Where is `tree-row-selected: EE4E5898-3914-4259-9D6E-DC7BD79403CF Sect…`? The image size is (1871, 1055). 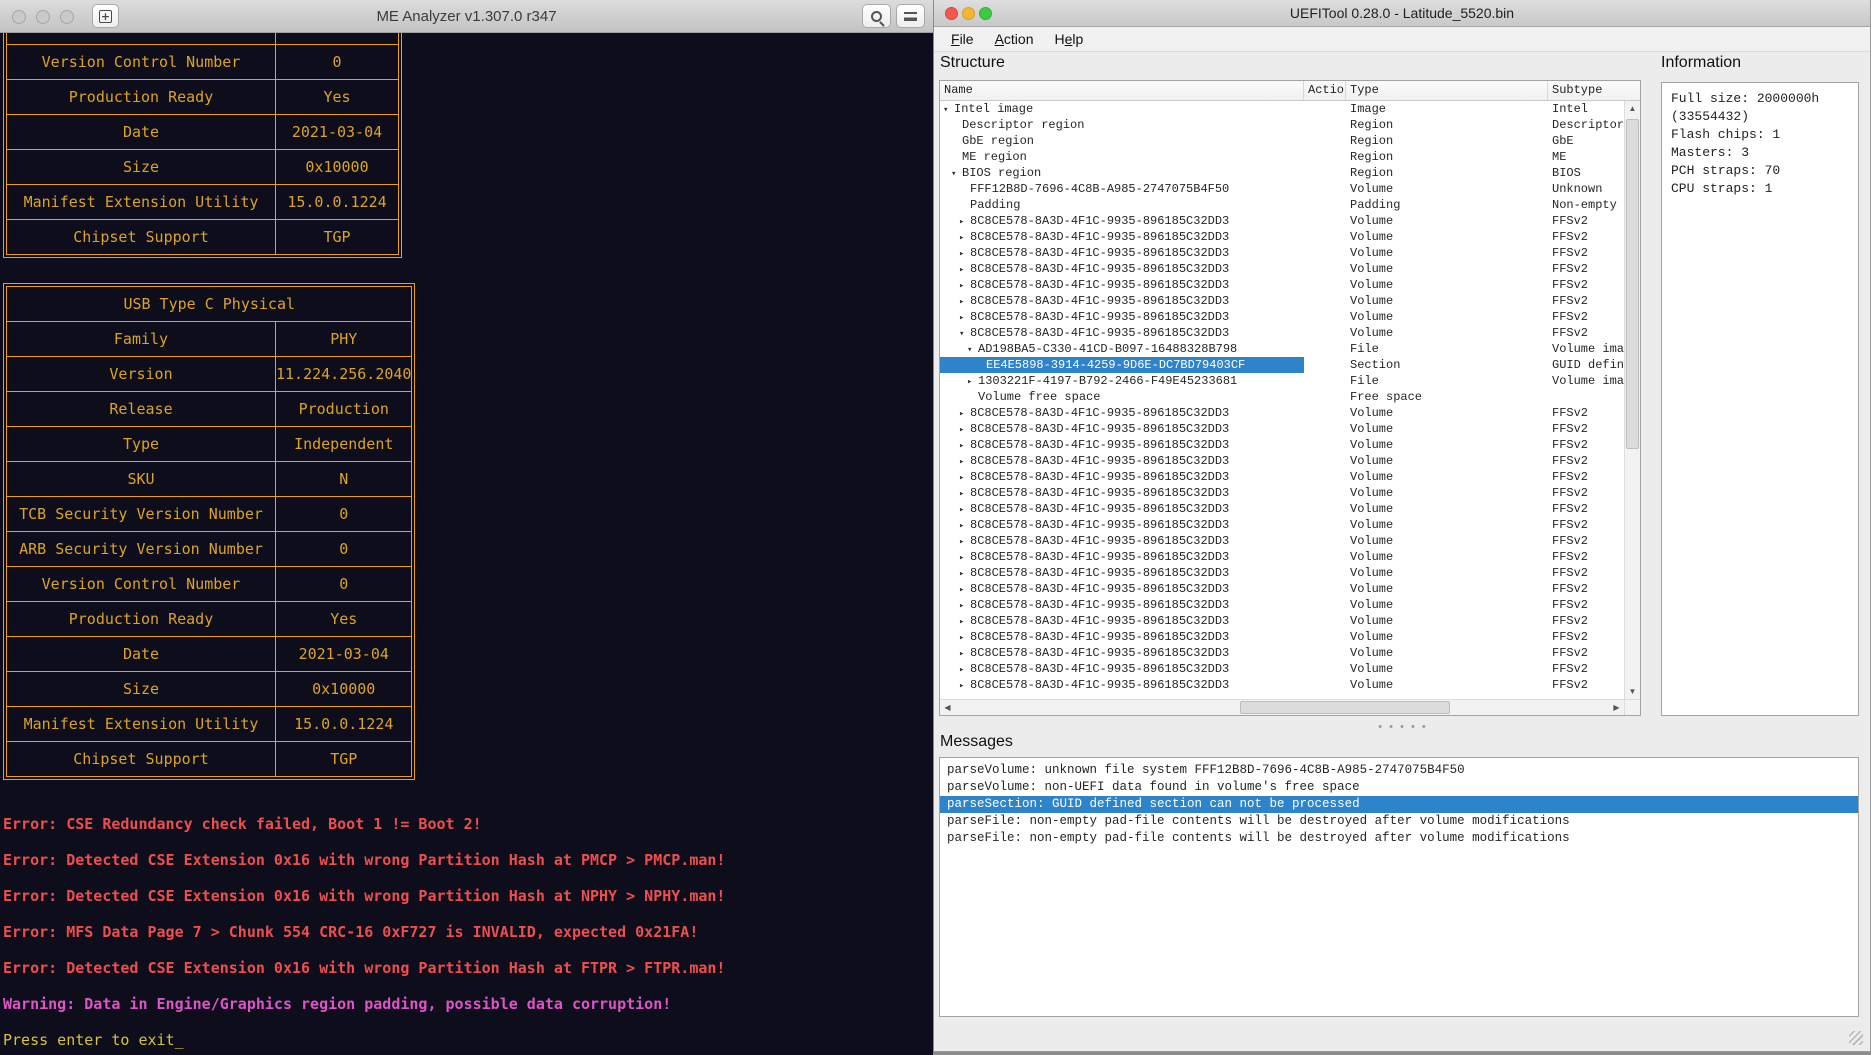 tree-row-selected: EE4E5898-3914-4259-9D6E-DC7BD79403CF Sect… is located at coordinates (1282, 365).